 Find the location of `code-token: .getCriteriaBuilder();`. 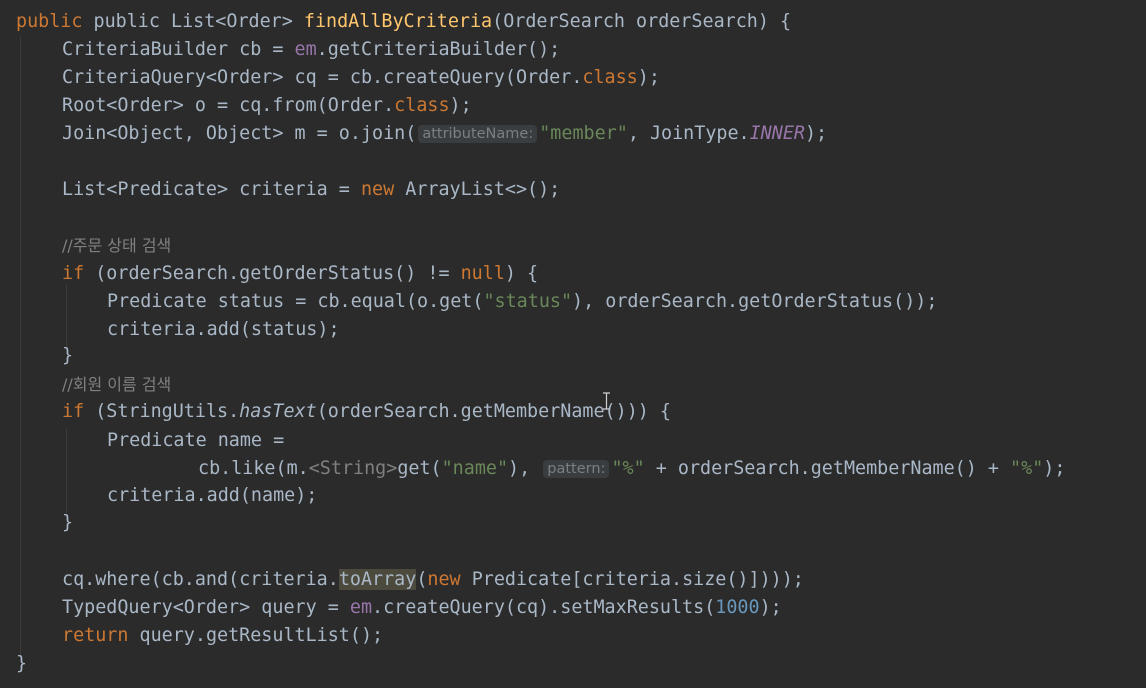

code-token: .getCriteriaBuilder(); is located at coordinates (438, 49).